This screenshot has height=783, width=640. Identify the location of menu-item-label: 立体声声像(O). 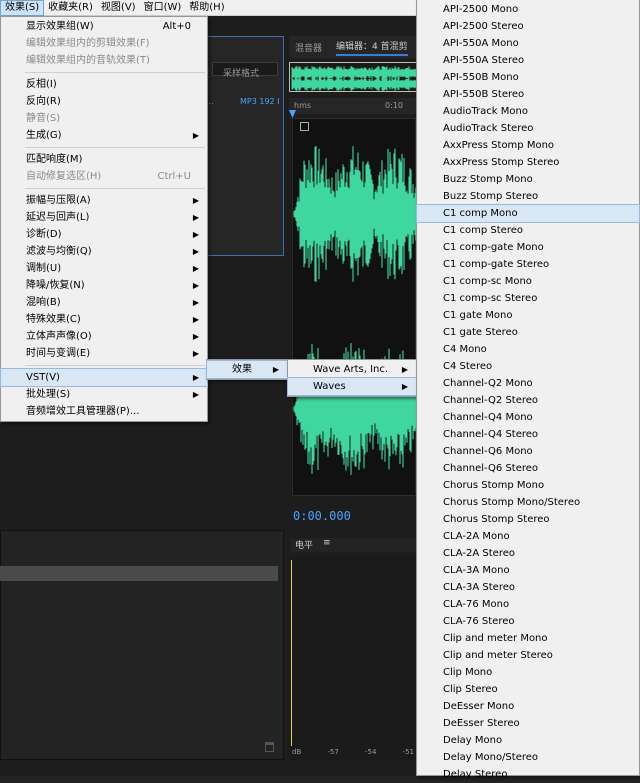
(59, 336).